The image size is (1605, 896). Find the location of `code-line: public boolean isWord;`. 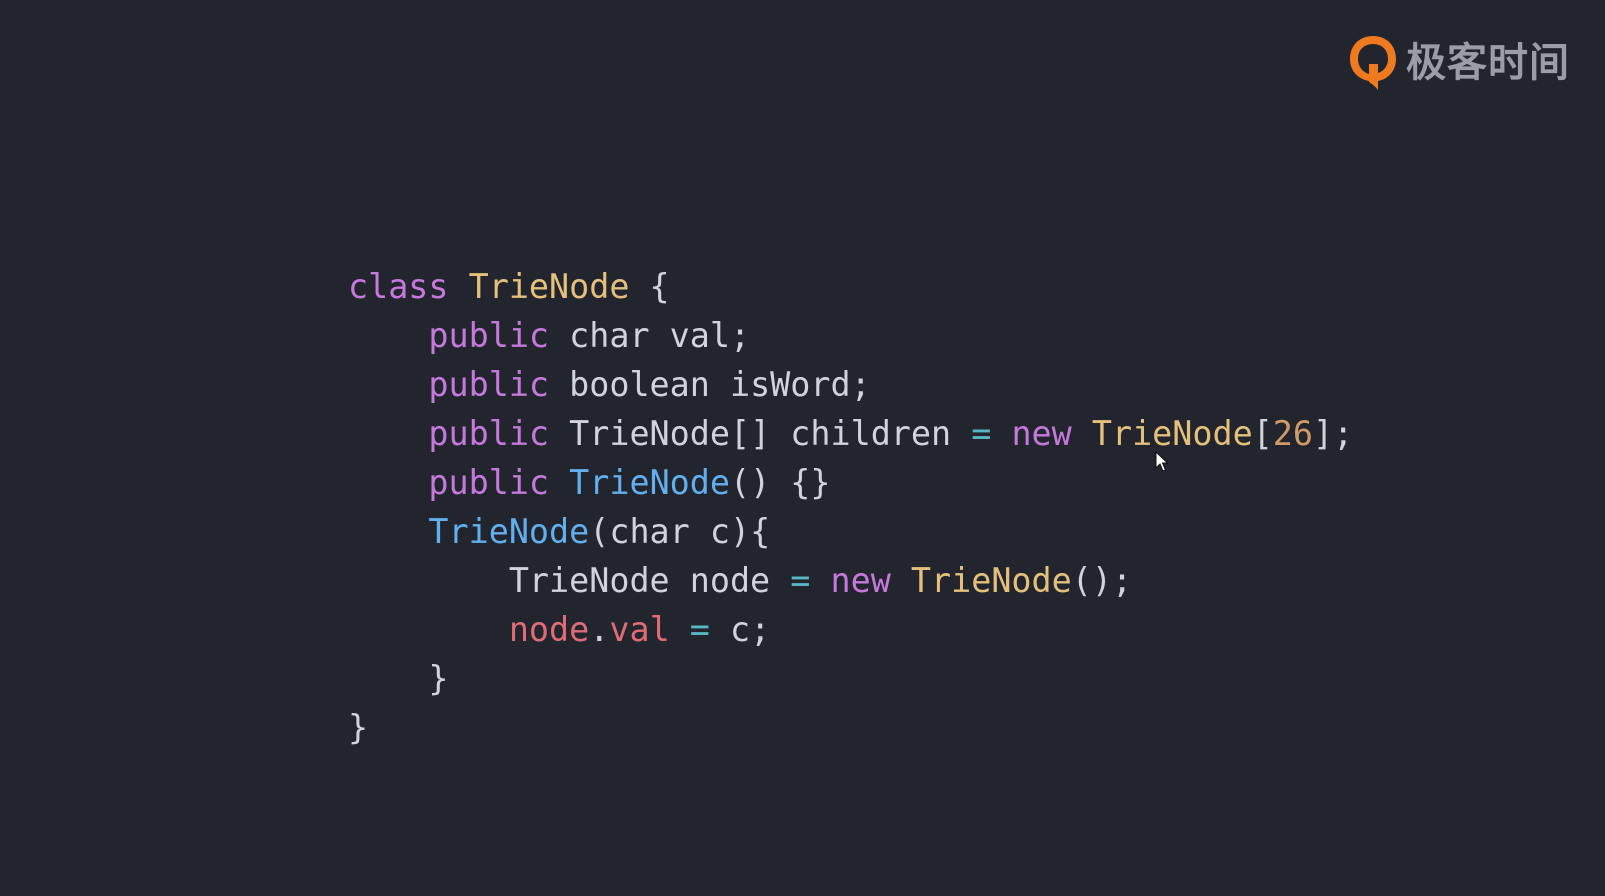

code-line: public boolean isWord; is located at coordinates (850, 384).